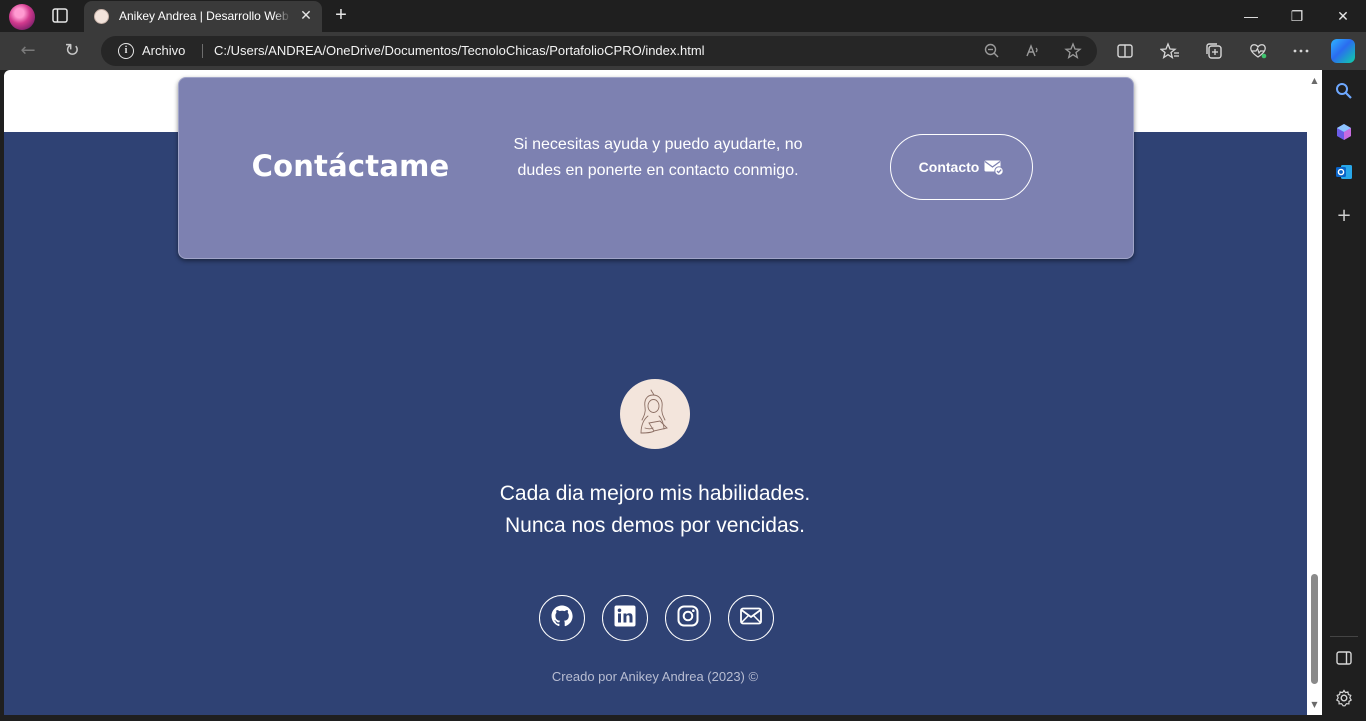 This screenshot has height=721, width=1366. Describe the element at coordinates (1314, 392) in the screenshot. I see `page-scrollbar: ▲ ▼` at that location.